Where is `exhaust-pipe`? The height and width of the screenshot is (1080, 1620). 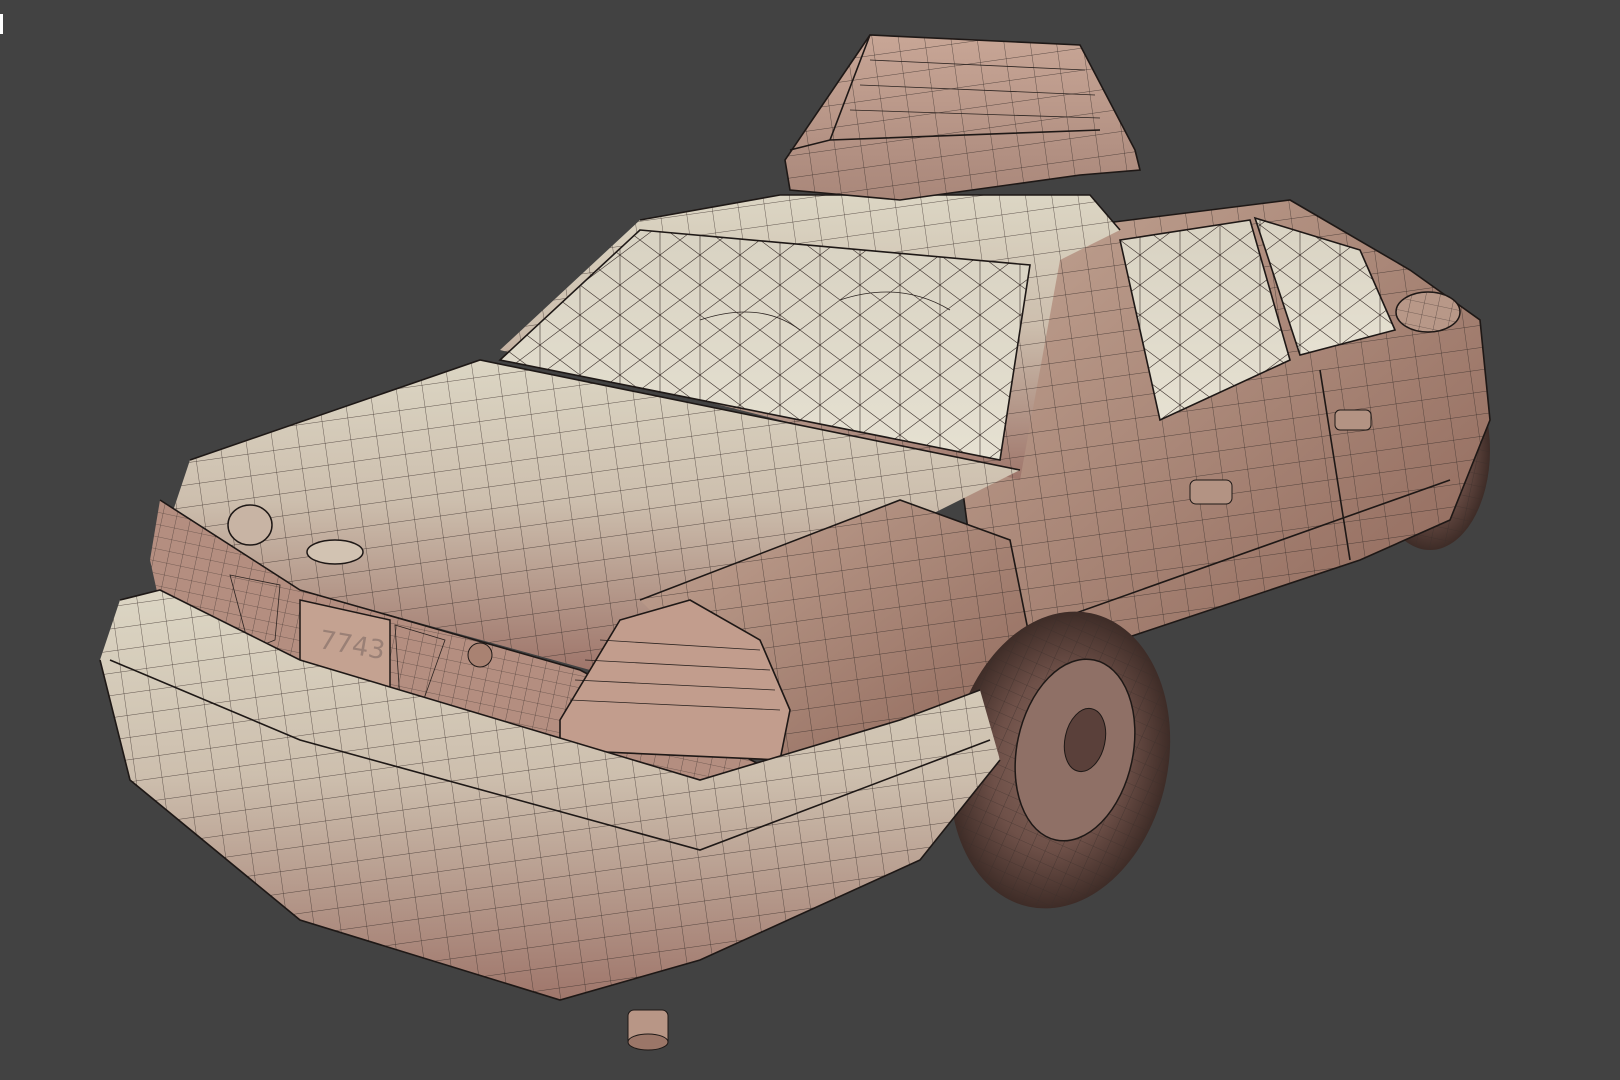 exhaust-pipe is located at coordinates (648, 1030).